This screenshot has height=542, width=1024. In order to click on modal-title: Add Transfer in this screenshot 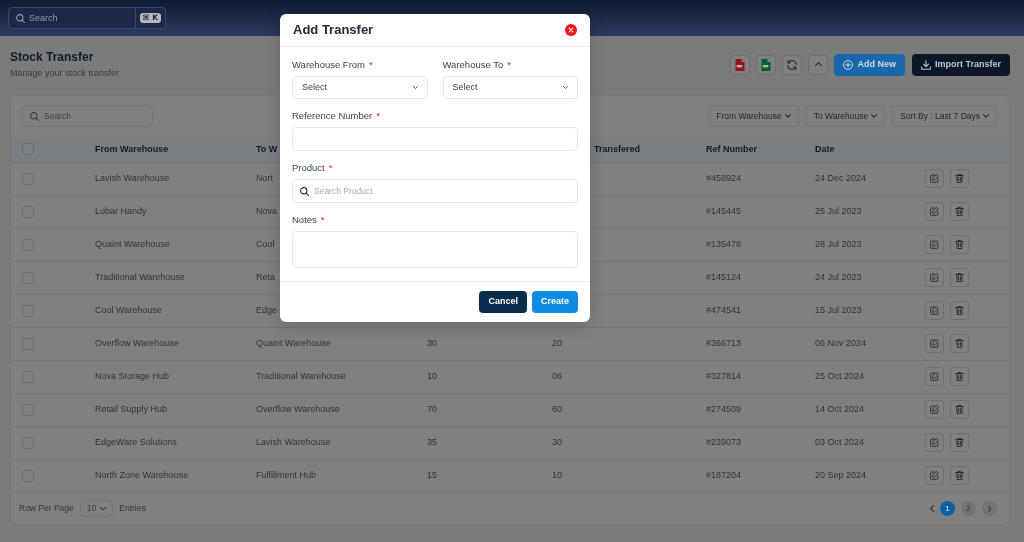, I will do `click(333, 30)`.